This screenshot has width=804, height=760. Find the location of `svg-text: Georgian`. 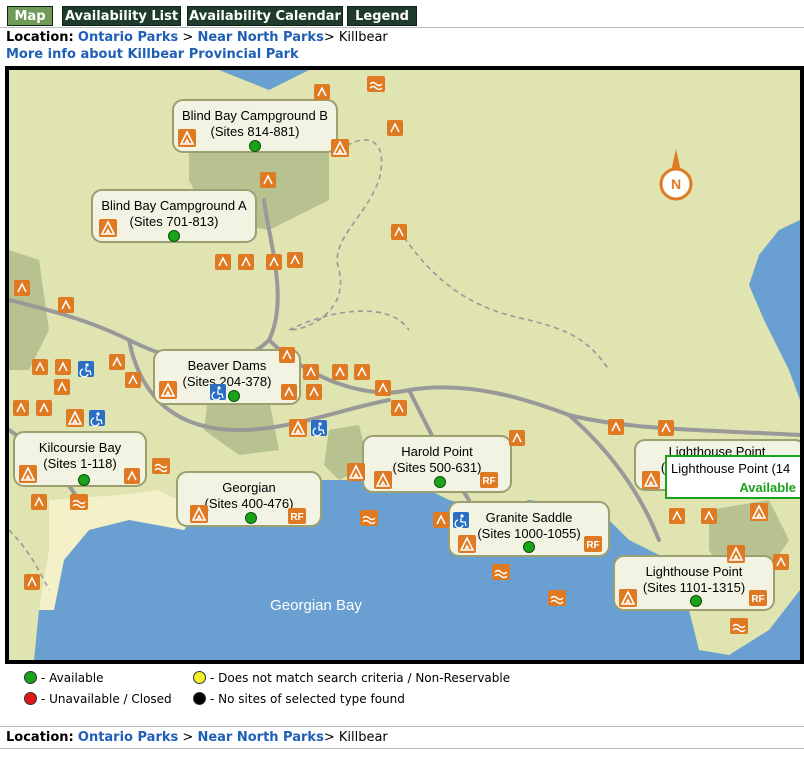

svg-text: Georgian is located at coordinates (248, 487).